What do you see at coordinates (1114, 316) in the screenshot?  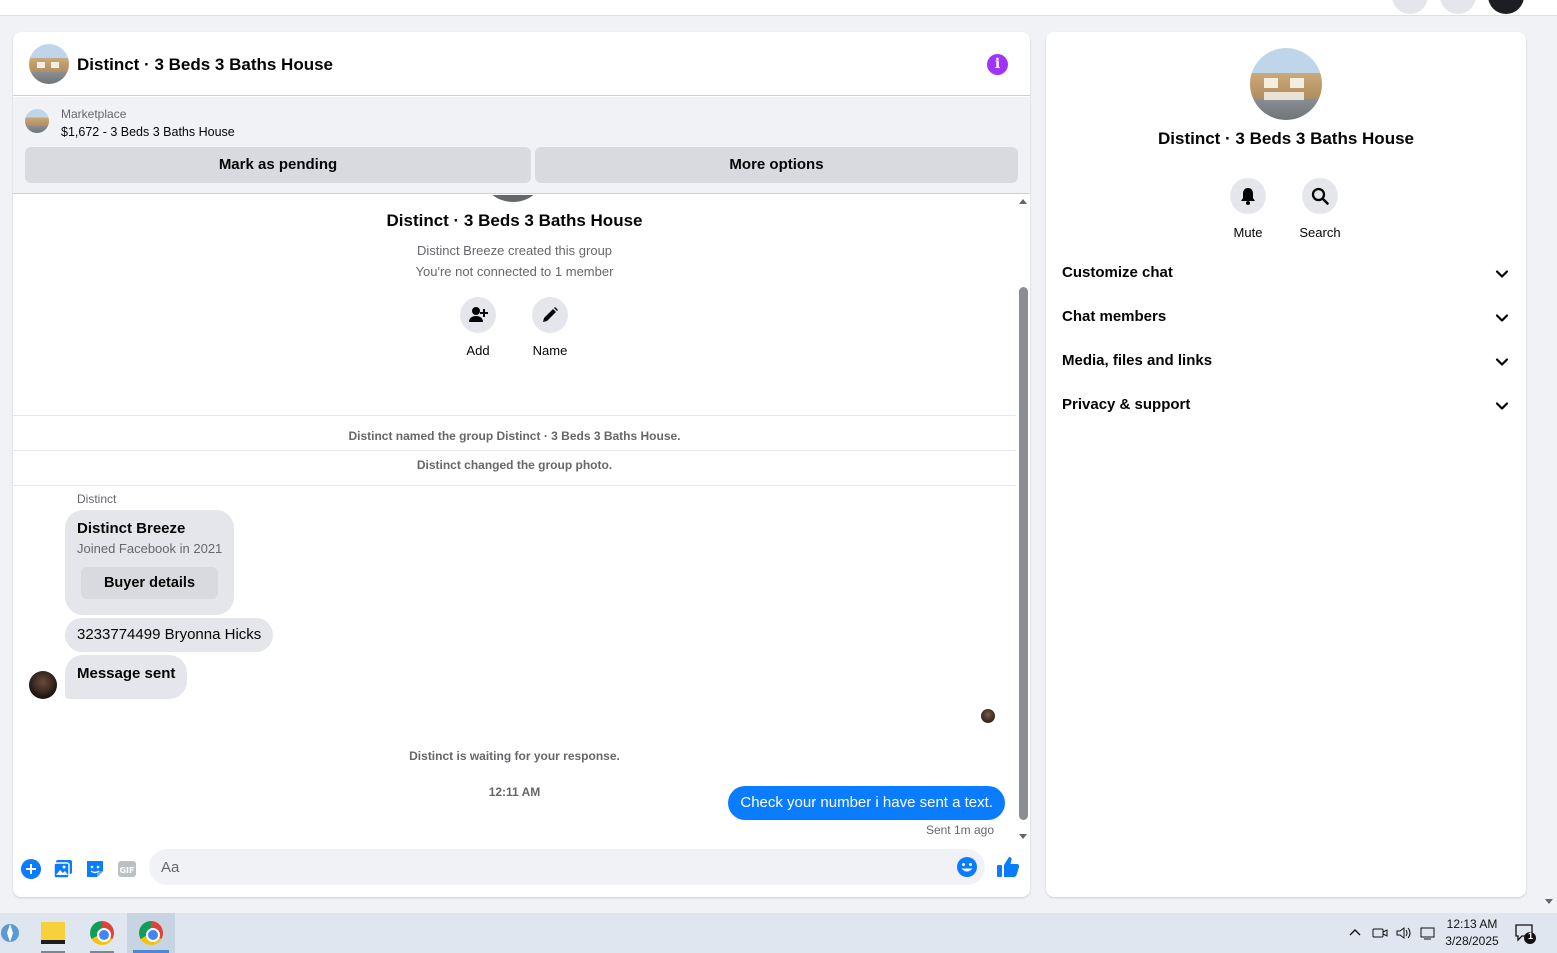 I see `section-label: Chat members` at bounding box center [1114, 316].